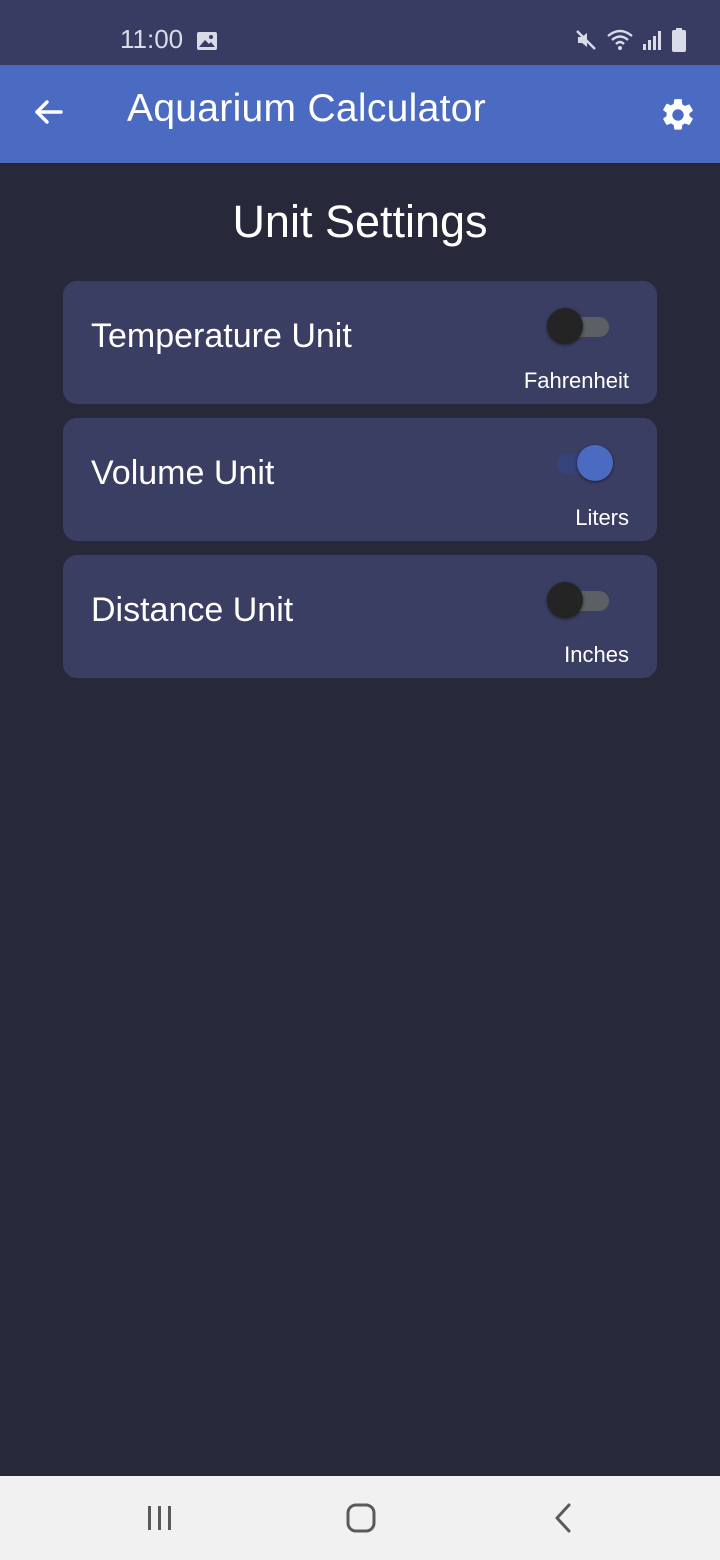 This screenshot has height=1560, width=720. I want to click on distance-unit-value: Inches, so click(596, 654).